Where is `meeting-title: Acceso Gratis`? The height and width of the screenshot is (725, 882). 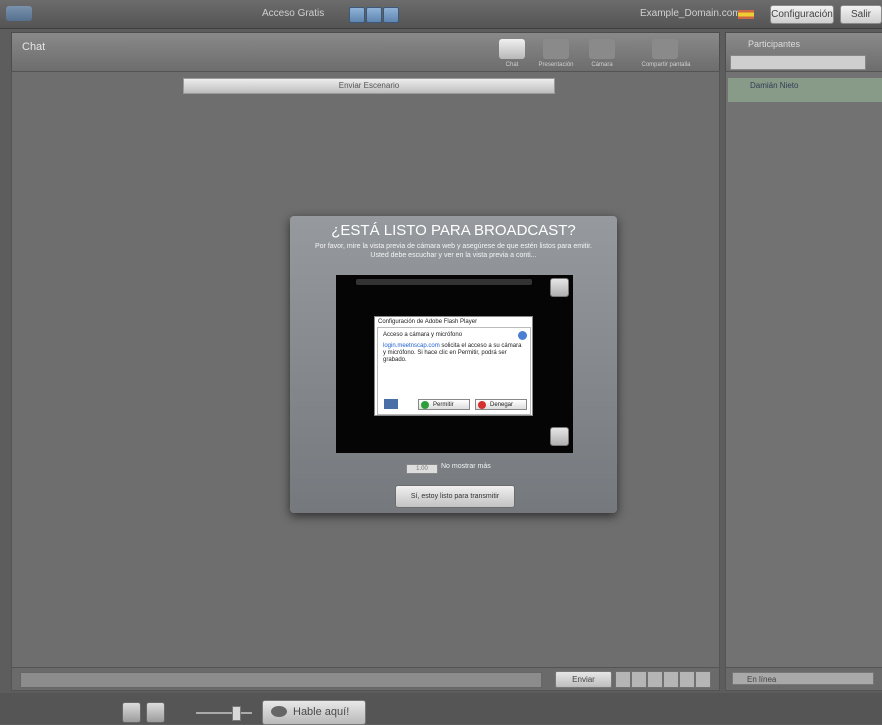 meeting-title: Acceso Gratis is located at coordinates (293, 13).